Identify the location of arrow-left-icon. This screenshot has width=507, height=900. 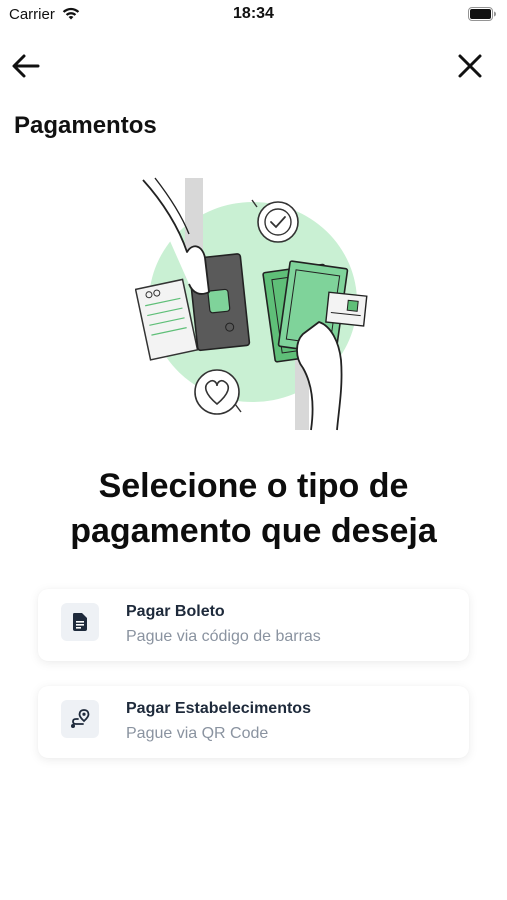
(26, 66).